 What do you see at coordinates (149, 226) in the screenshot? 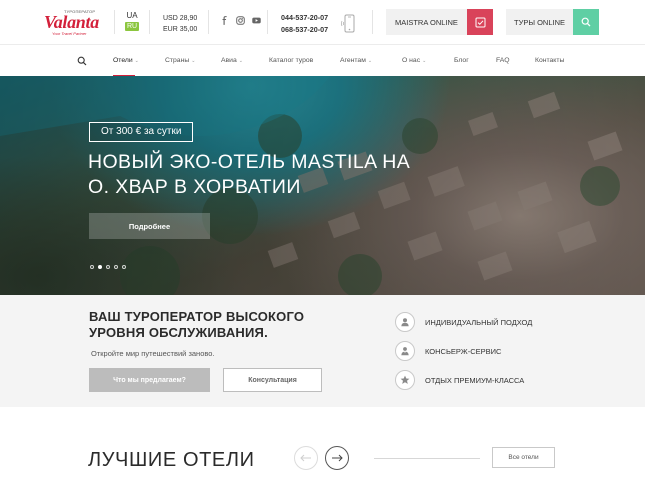
I see `hero-more-button: Подробнее` at bounding box center [149, 226].